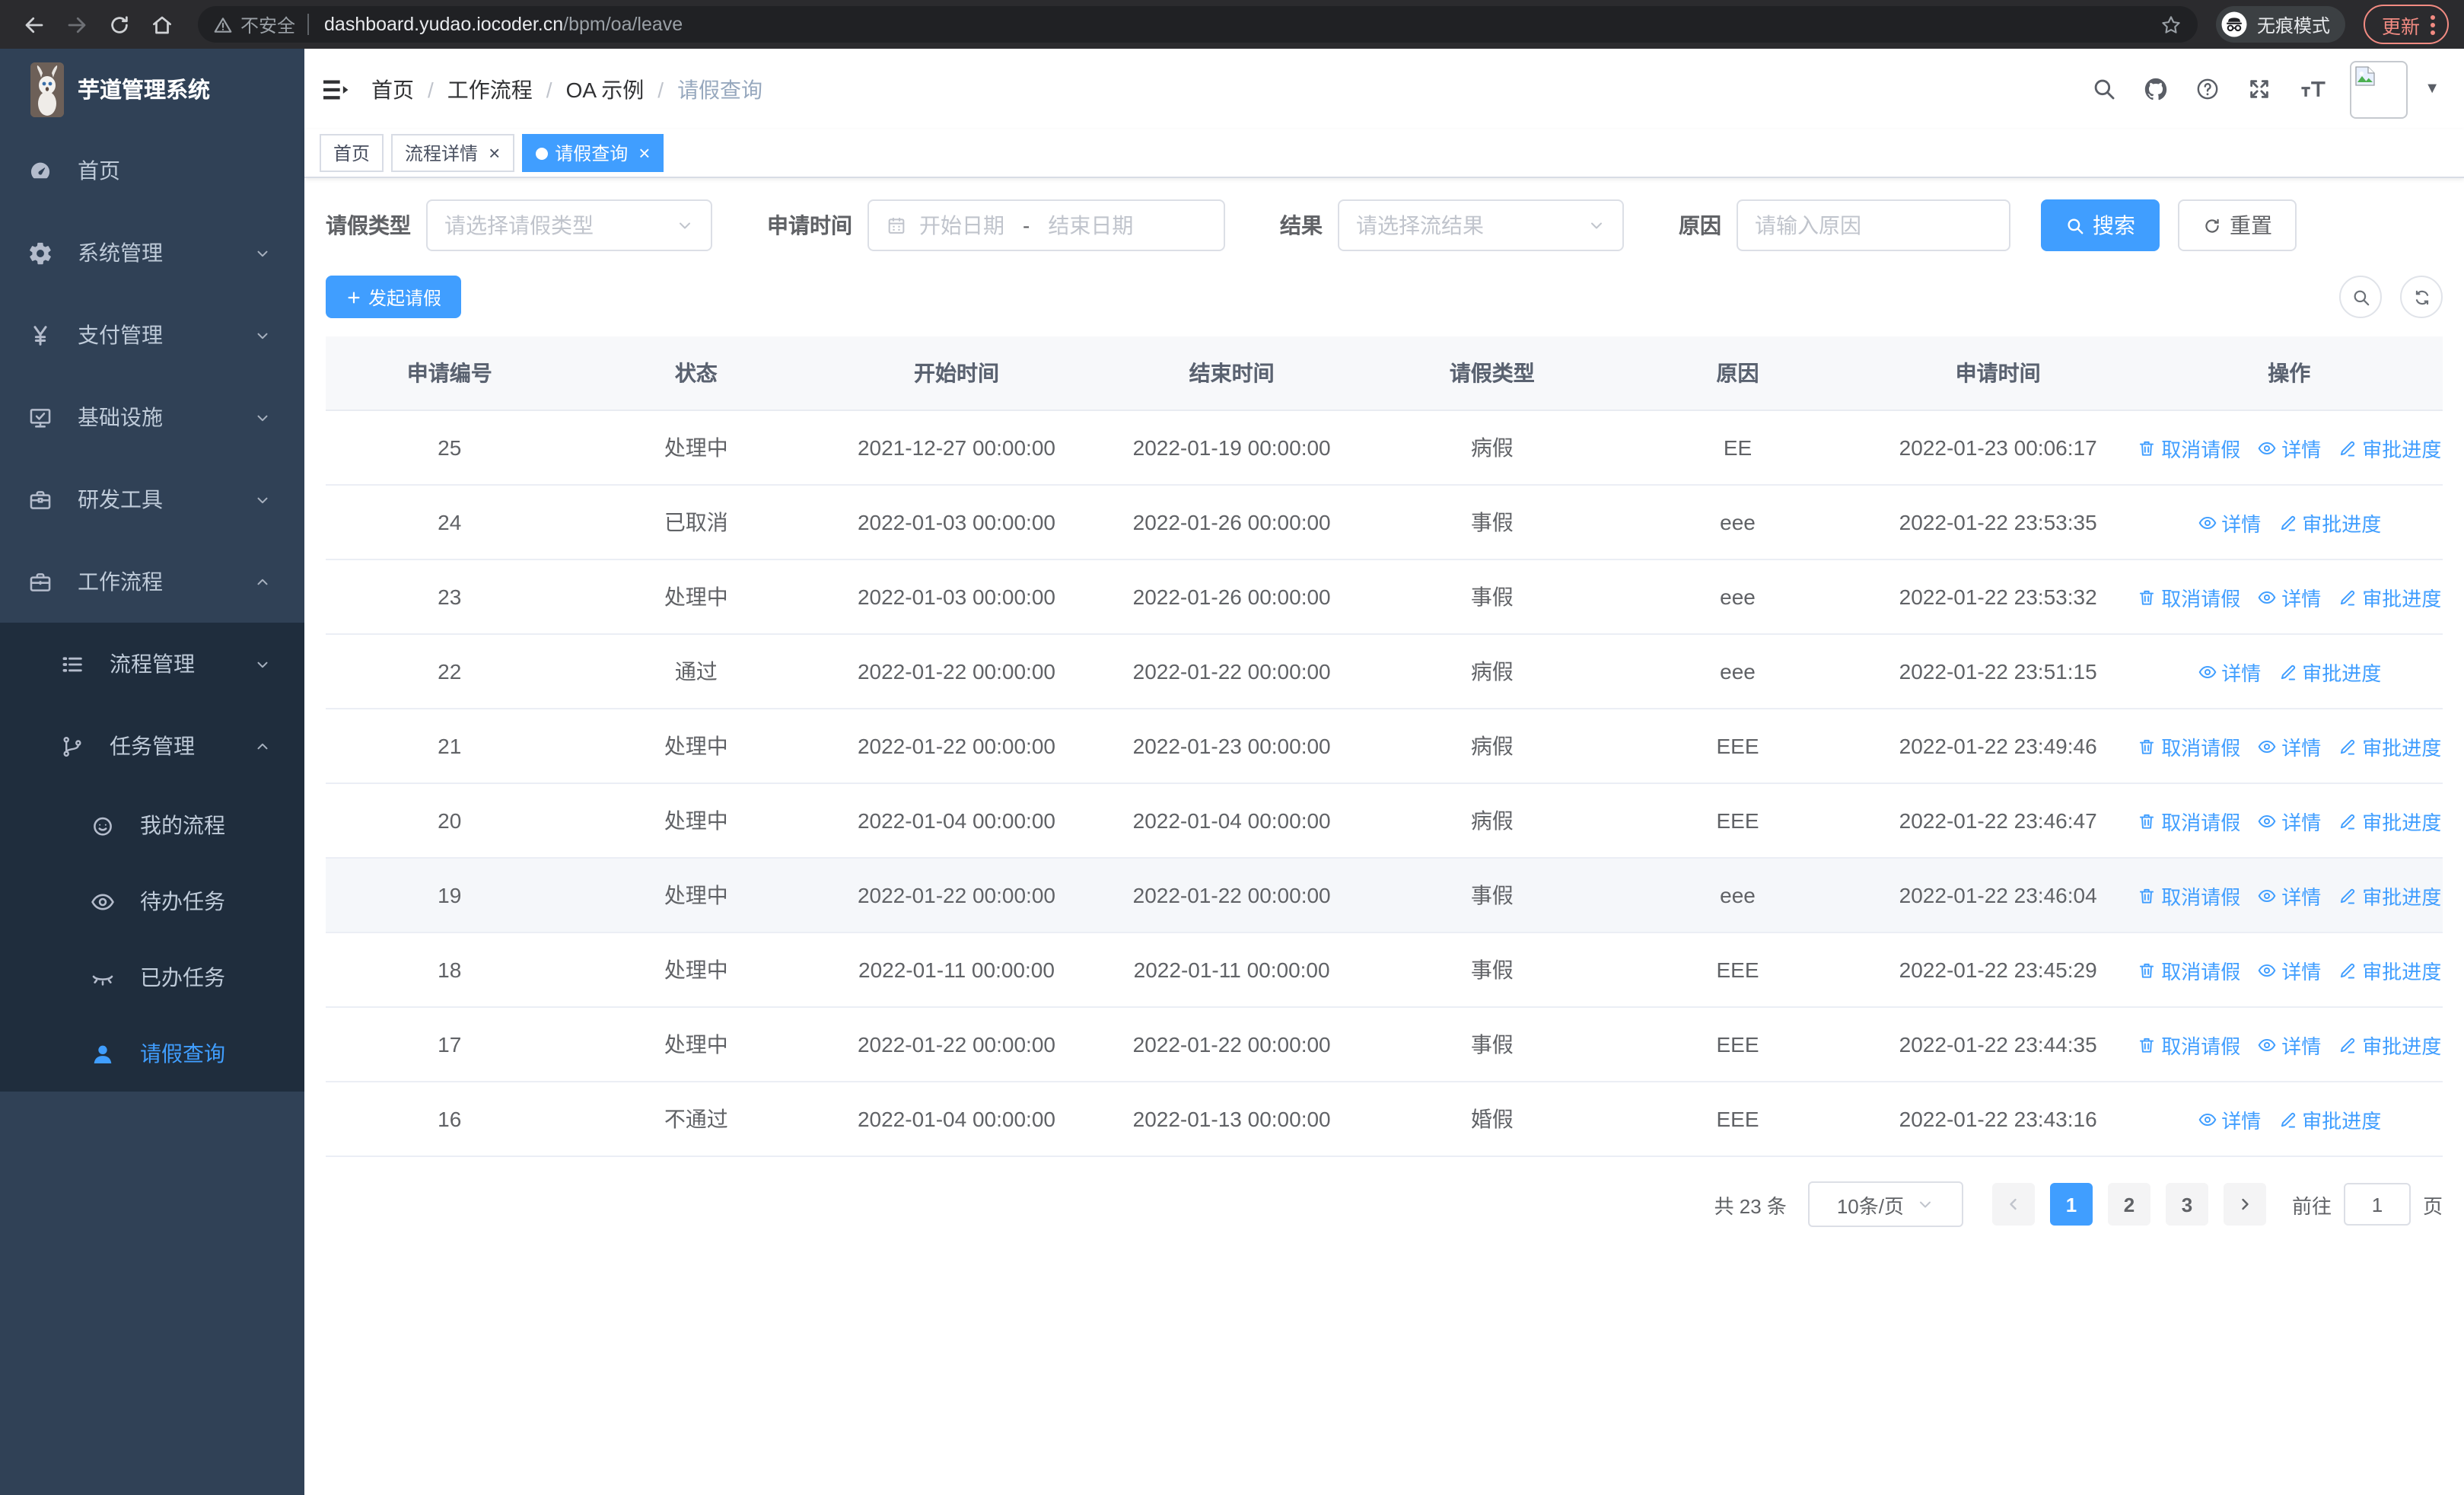 The width and height of the screenshot is (2464, 1495). Describe the element at coordinates (152, 253) in the screenshot. I see `sidebar-item-system: 系统管理` at that location.